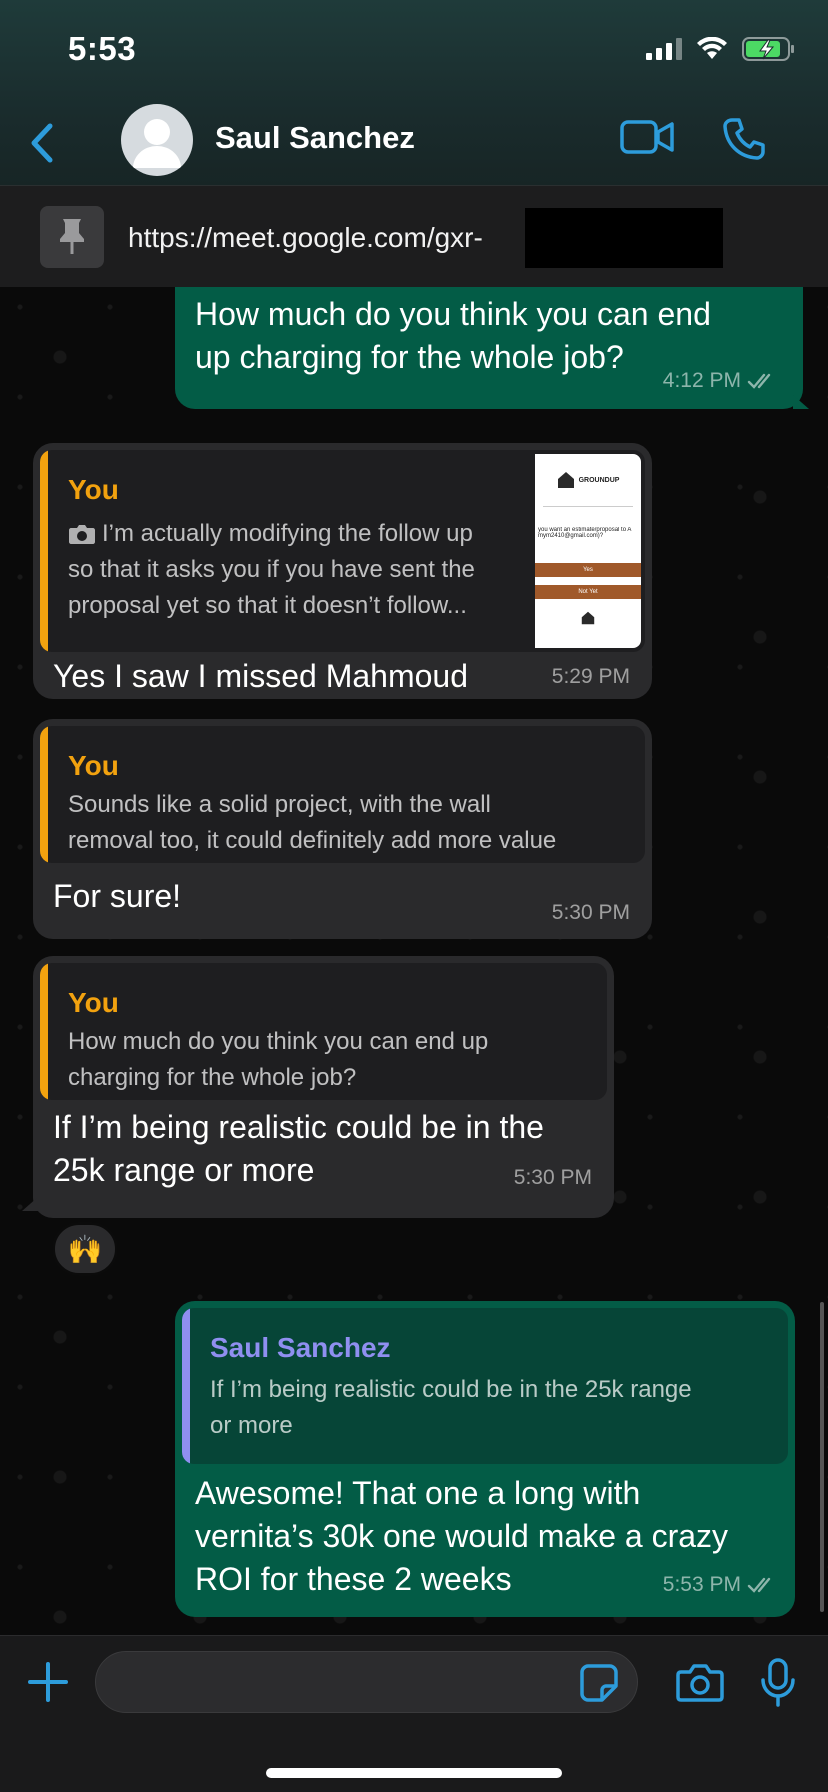 The width and height of the screenshot is (828, 1792). I want to click on message-input, so click(366, 1682).